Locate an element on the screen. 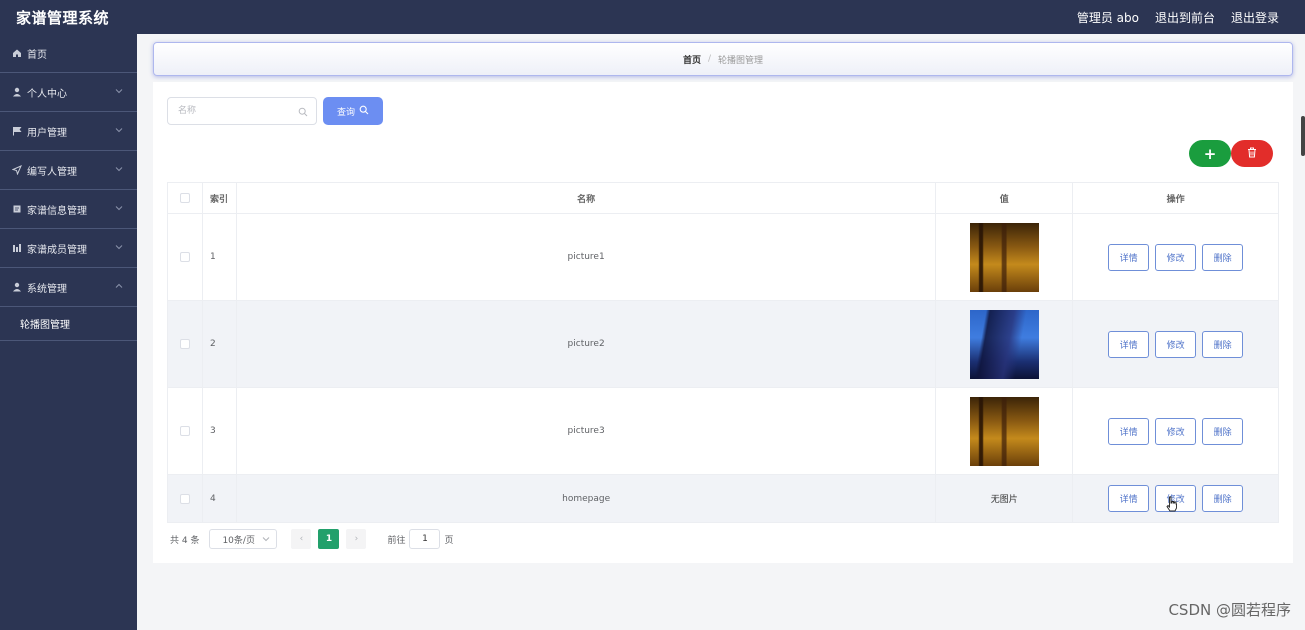  top-bar: 家谱管理系统 管理员 abo 退出到前台 退出登录 is located at coordinates (652, 17).